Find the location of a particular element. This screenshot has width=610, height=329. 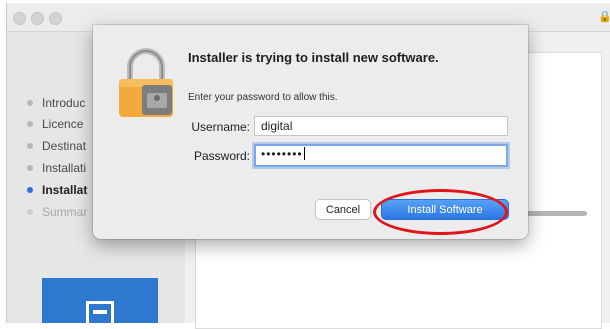

step-label: Installati is located at coordinates (64, 168).